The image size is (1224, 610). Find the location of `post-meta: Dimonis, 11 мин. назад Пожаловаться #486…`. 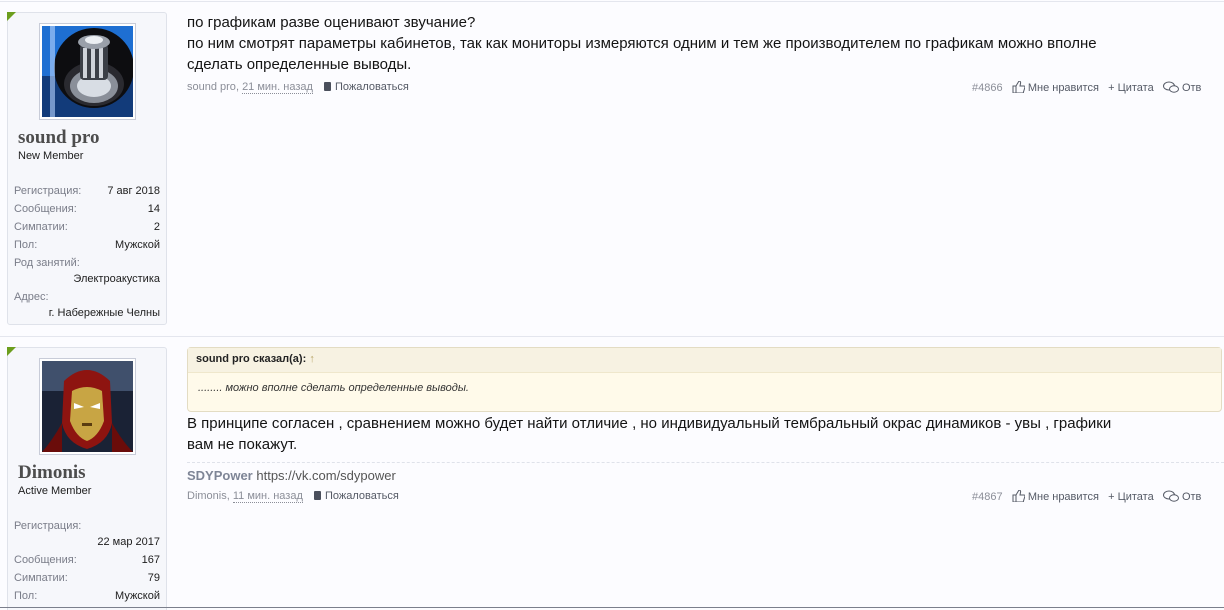

post-meta: Dimonis, 11 мин. назад Пожаловаться #486… is located at coordinates (694, 496).